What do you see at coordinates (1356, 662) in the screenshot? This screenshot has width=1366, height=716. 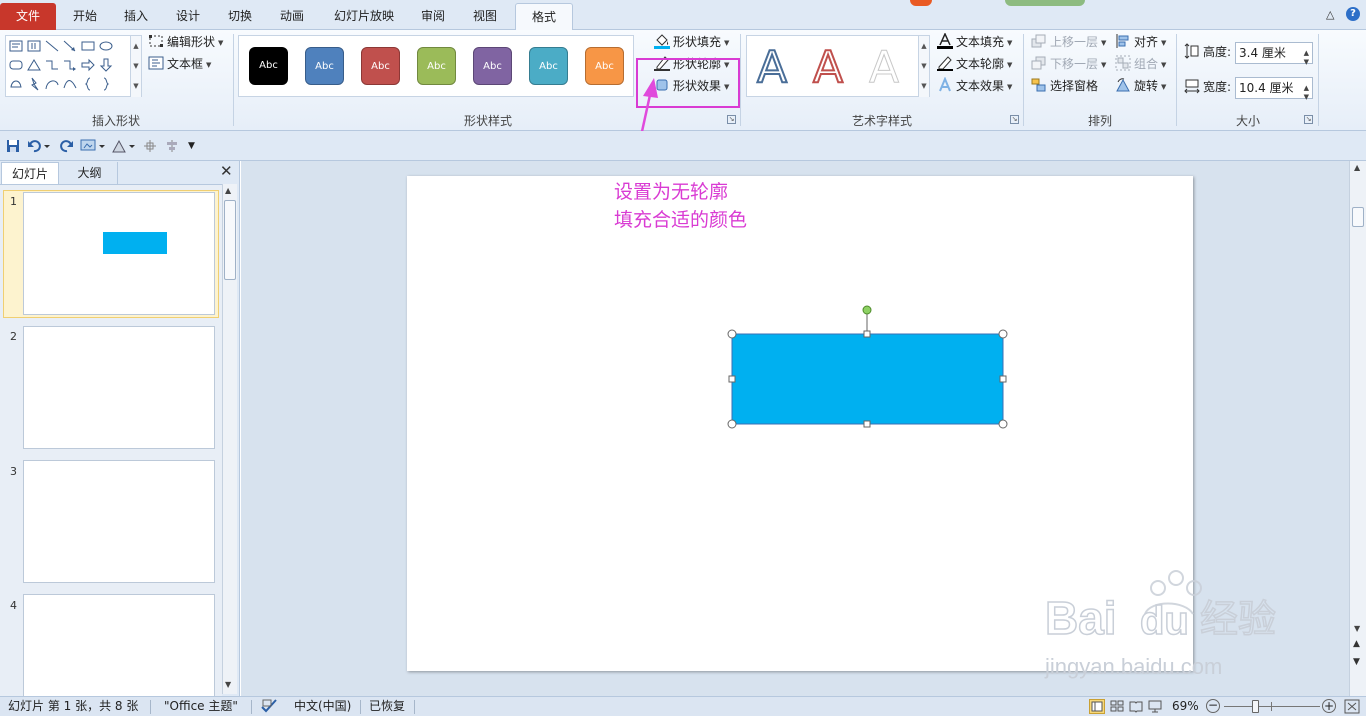 I see `next-slide-icon: ▼` at bounding box center [1356, 662].